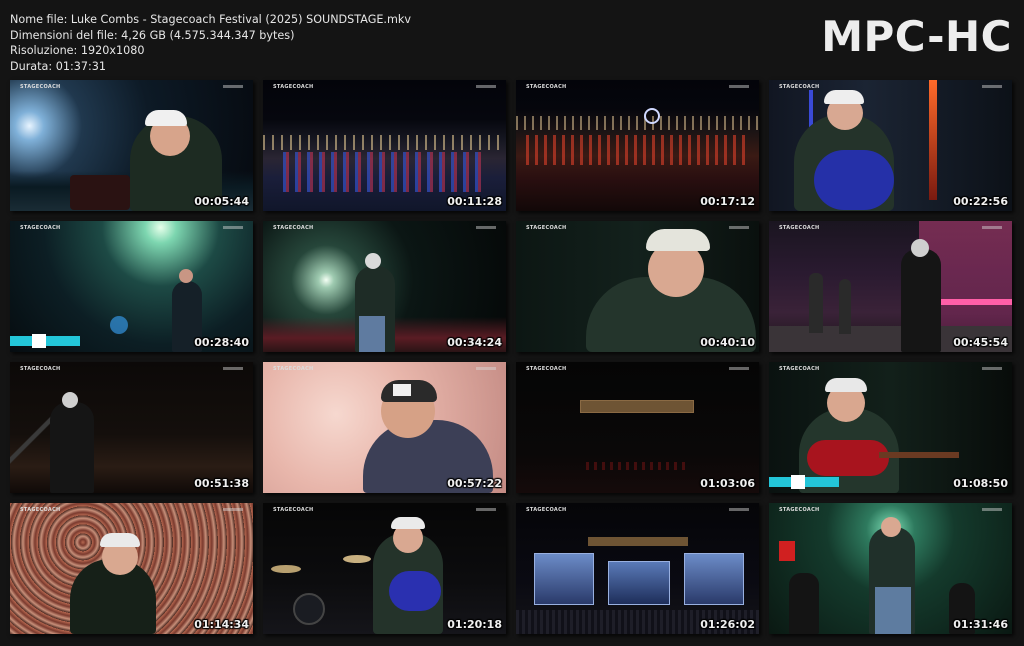 This screenshot has width=1024, height=646. Describe the element at coordinates (727, 201) in the screenshot. I see `thumbnail-timestamp: 00:17:12` at that location.